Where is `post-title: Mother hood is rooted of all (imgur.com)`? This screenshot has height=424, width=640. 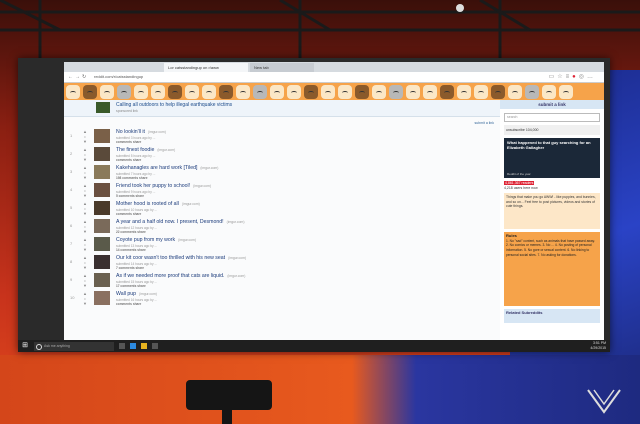 post-title: Mother hood is rooted of all (imgur.com) is located at coordinates (158, 204).